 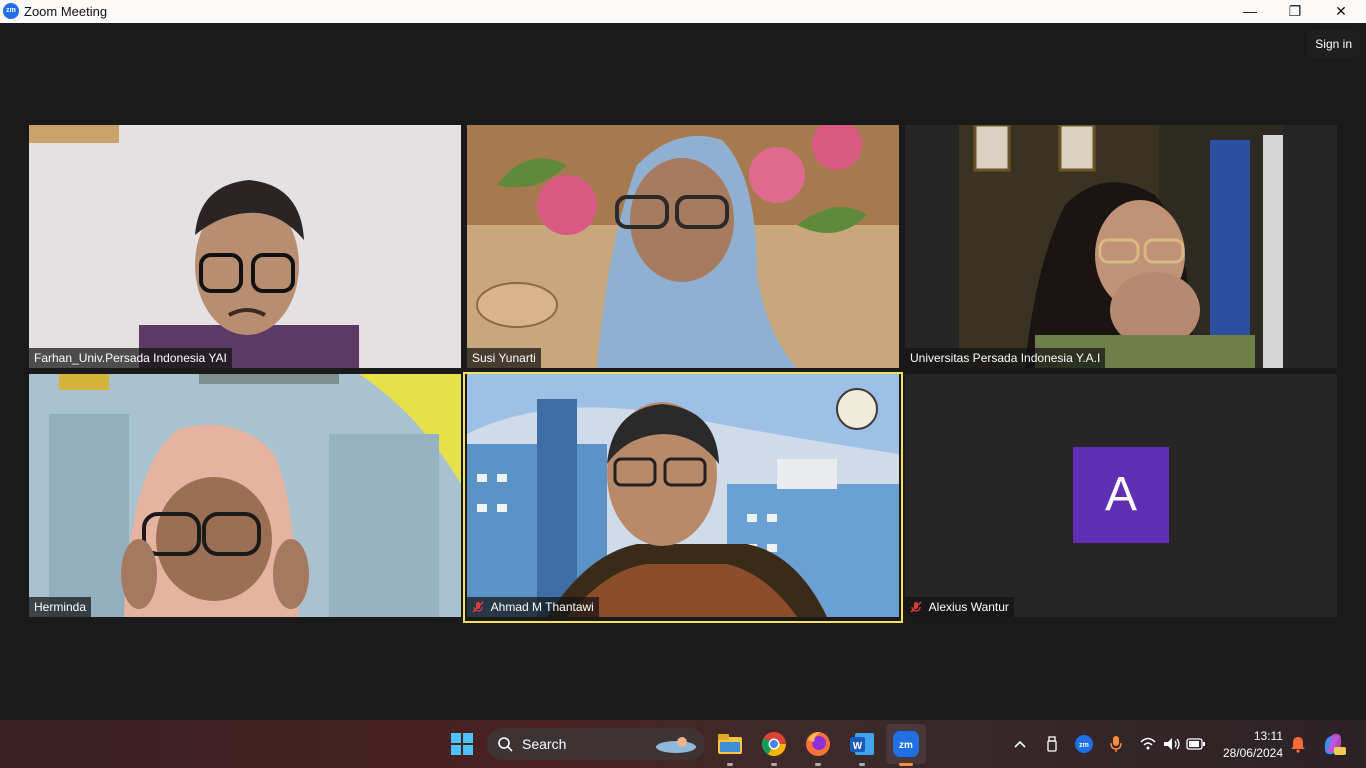 What do you see at coordinates (504, 358) in the screenshot?
I see `participant-name: Susi Yunarti` at bounding box center [504, 358].